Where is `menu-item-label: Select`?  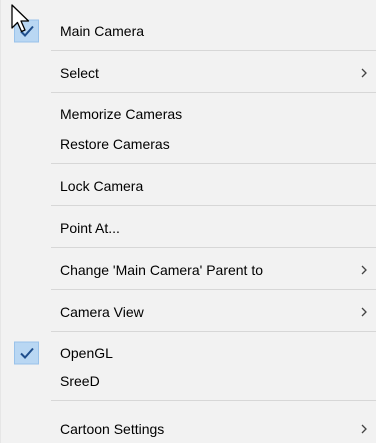 menu-item-label: Select is located at coordinates (79, 73).